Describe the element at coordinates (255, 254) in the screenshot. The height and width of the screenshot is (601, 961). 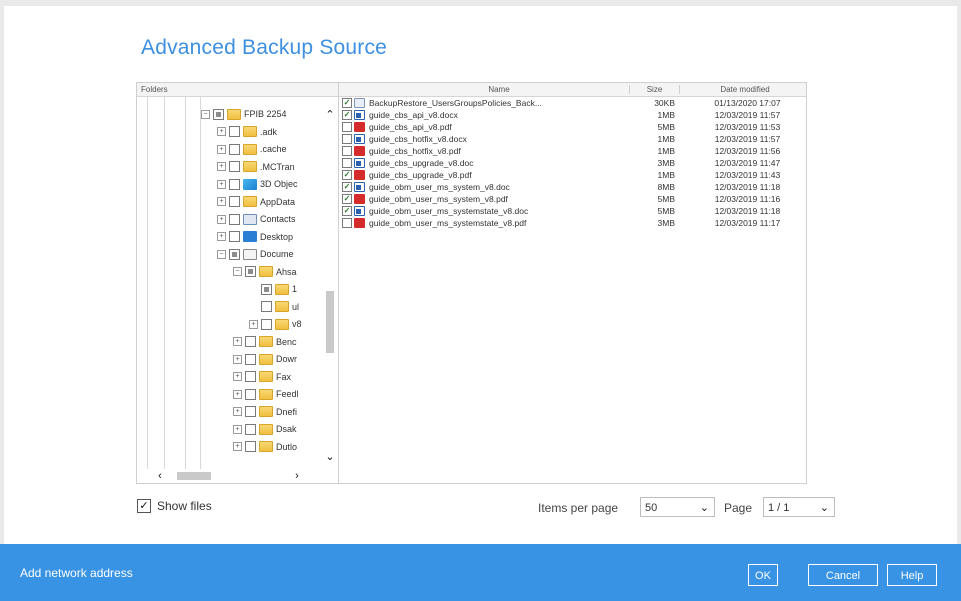
I see `tree-node: − Docume` at that location.